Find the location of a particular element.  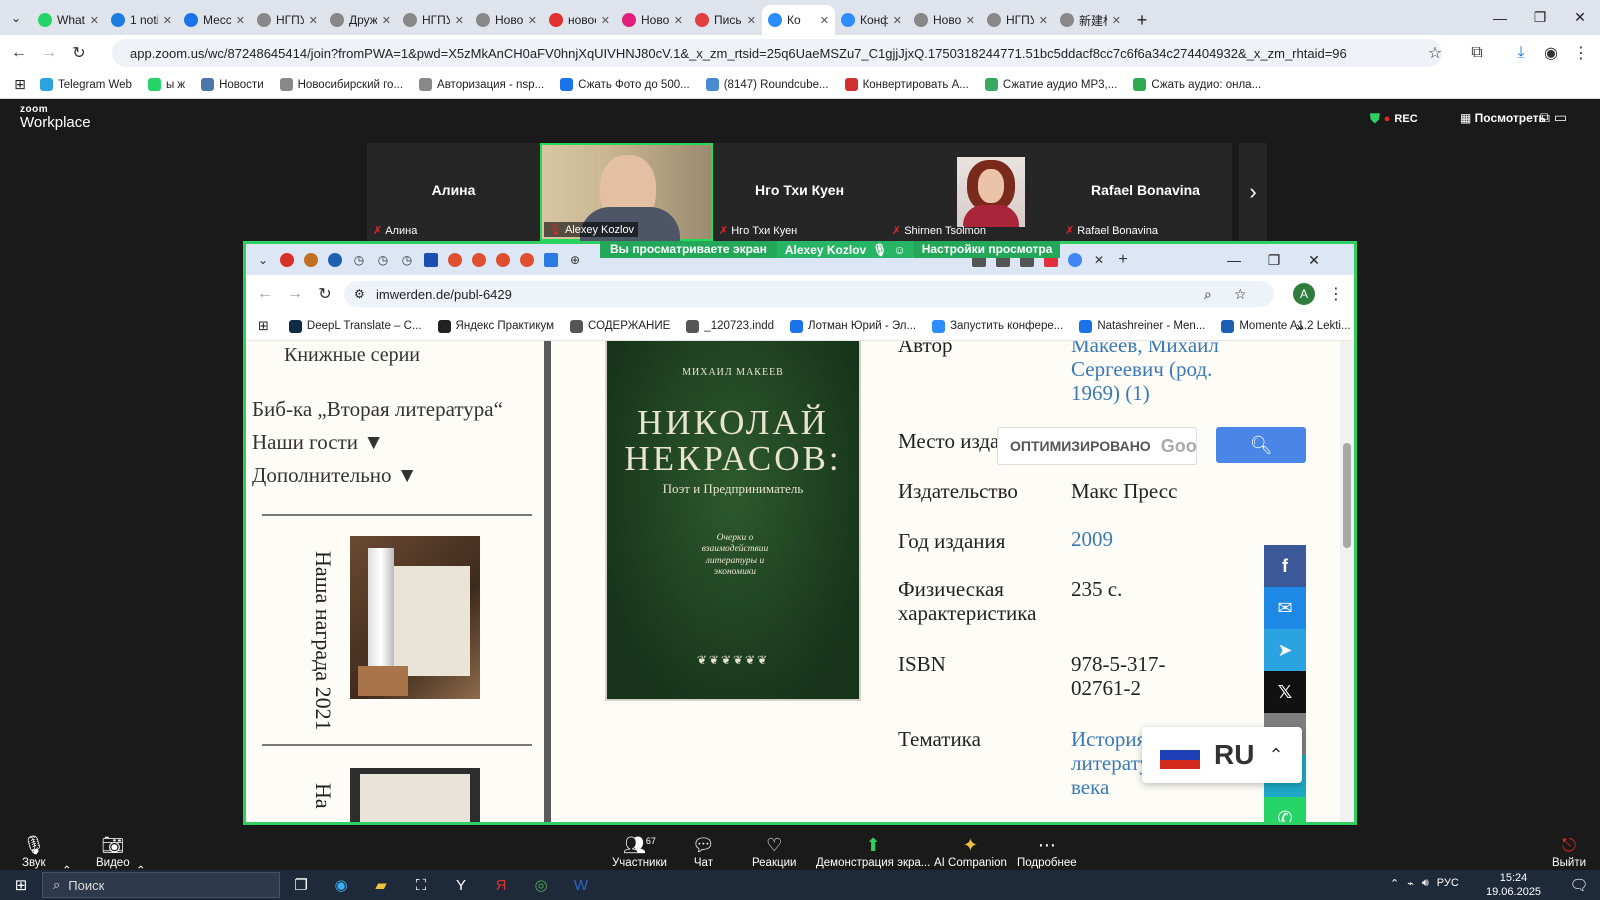

participant-tile: Нгo Тхи Куен ✗ Нгo Тхи Куен is located at coordinates (799, 192).